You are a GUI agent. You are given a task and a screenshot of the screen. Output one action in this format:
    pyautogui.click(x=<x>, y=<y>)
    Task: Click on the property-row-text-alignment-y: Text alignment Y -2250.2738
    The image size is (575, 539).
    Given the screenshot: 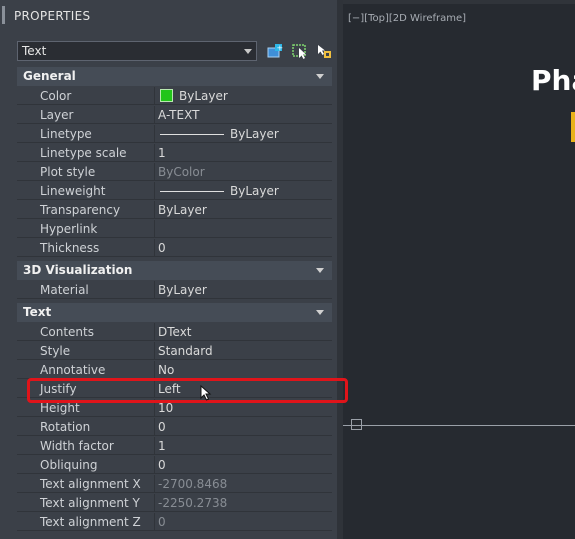 What is the action you would take?
    pyautogui.click(x=174, y=503)
    